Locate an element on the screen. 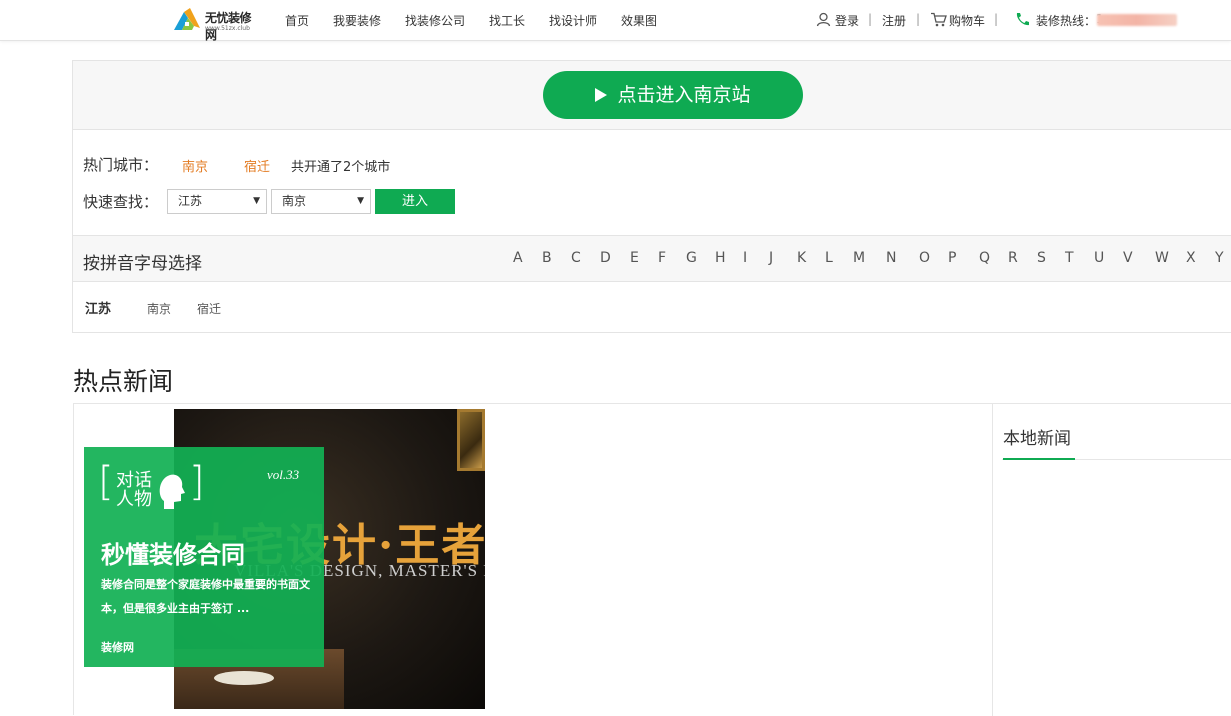  enter-city-button: 进入 is located at coordinates (415, 201).